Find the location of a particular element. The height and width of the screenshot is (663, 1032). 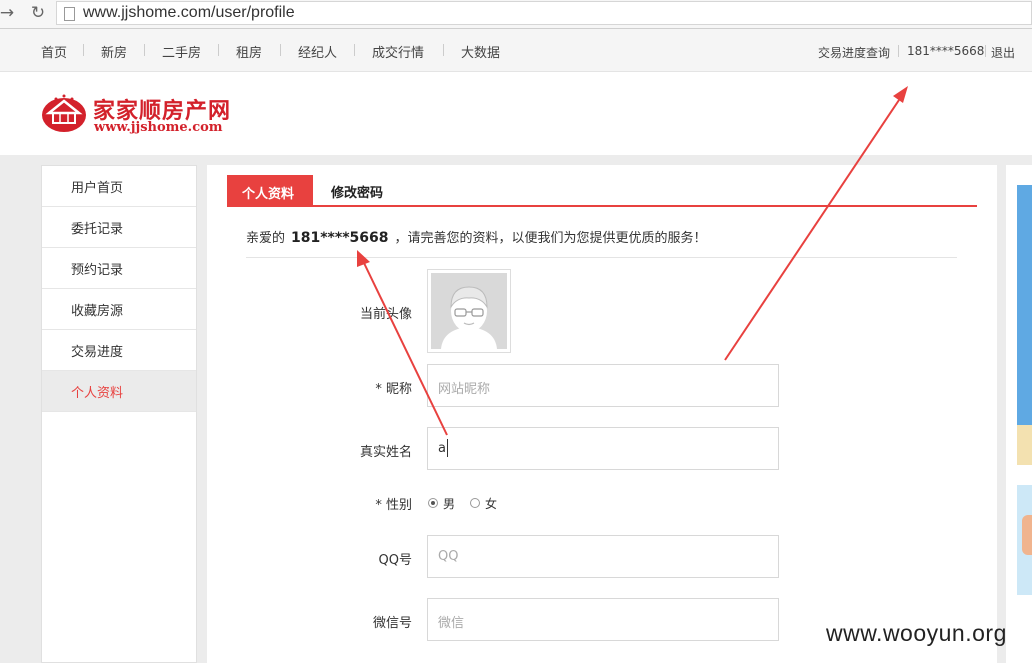

avatar-label: 当前头像 is located at coordinates (385, 314).